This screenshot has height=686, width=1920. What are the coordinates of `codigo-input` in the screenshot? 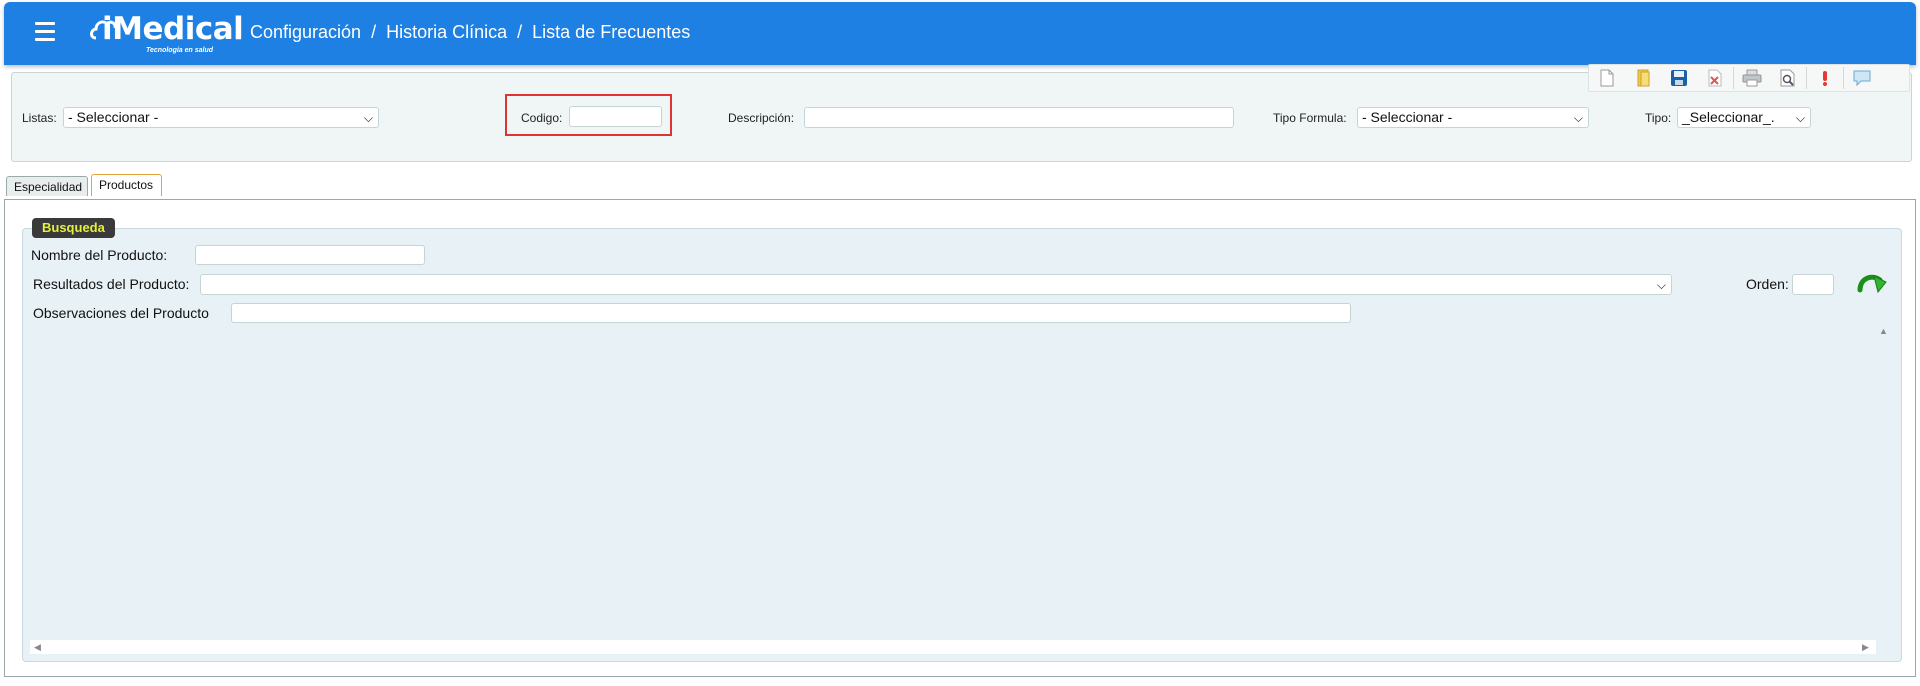 It's located at (615, 116).